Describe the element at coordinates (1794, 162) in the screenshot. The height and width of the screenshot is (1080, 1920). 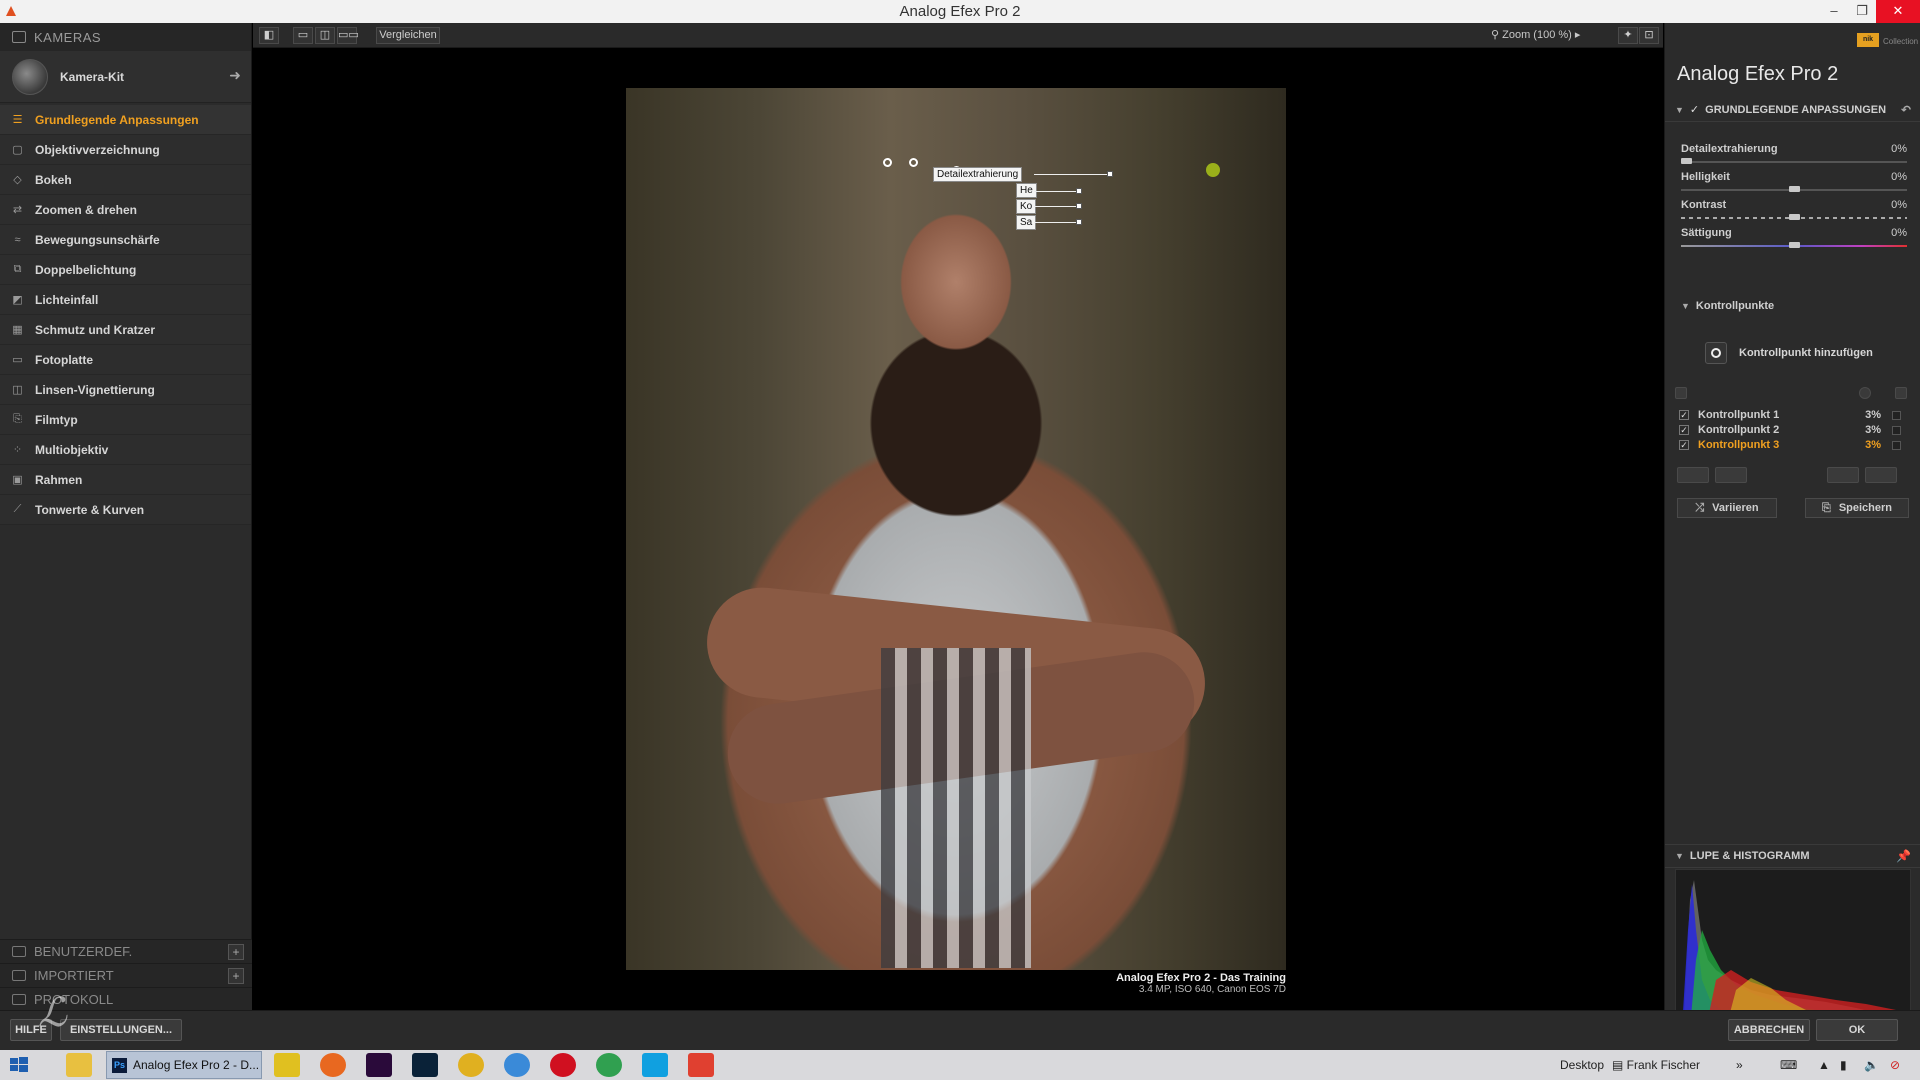
I see `slider-track` at that location.